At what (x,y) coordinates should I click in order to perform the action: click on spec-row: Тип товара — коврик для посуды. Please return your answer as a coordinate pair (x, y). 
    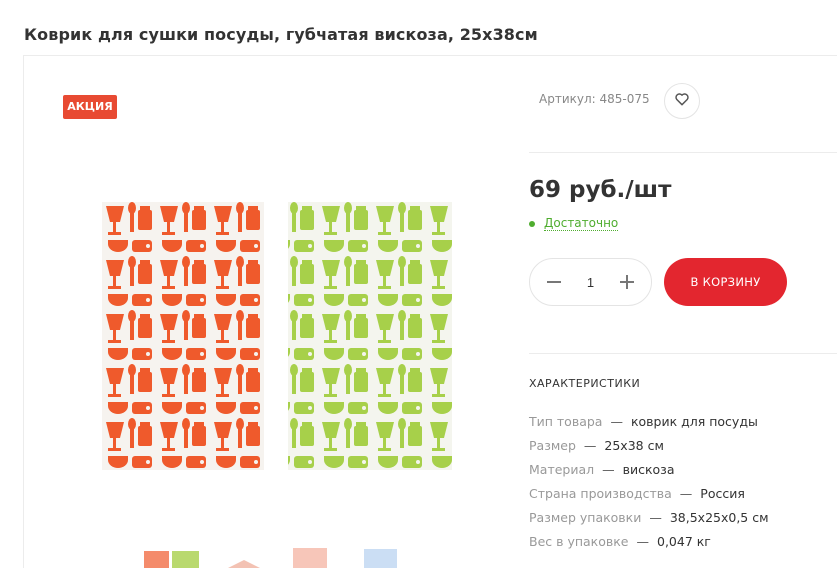
    Looking at the image, I should click on (679, 426).